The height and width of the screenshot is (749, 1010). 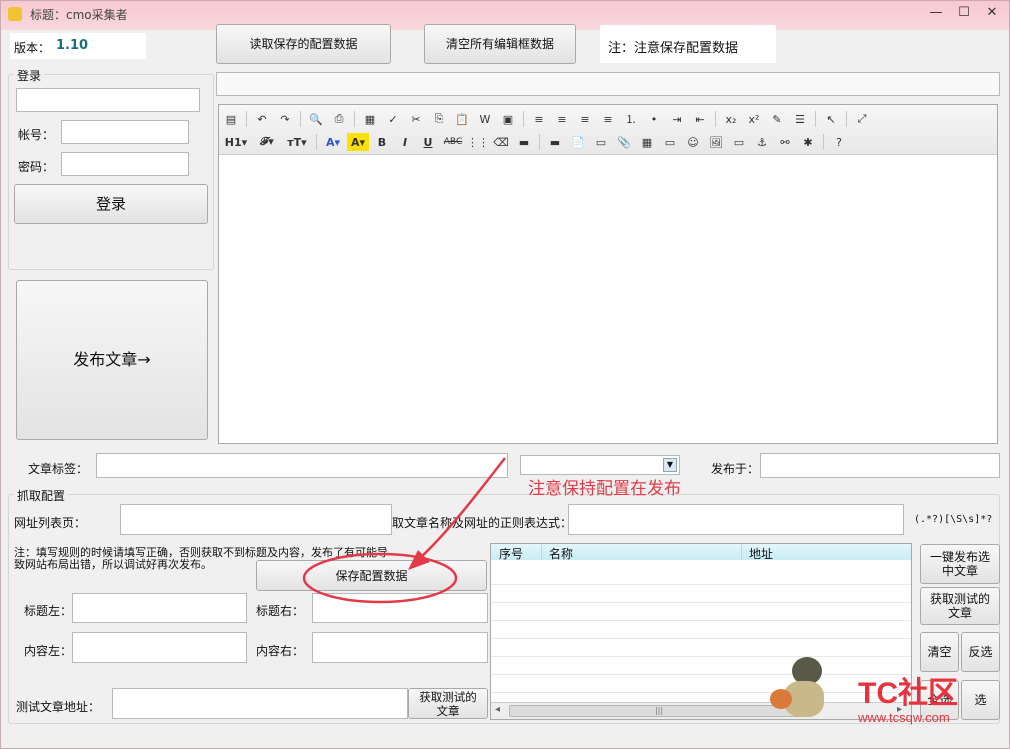 I want to click on notice-box: 注：注意保存配置数据, so click(x=688, y=44).